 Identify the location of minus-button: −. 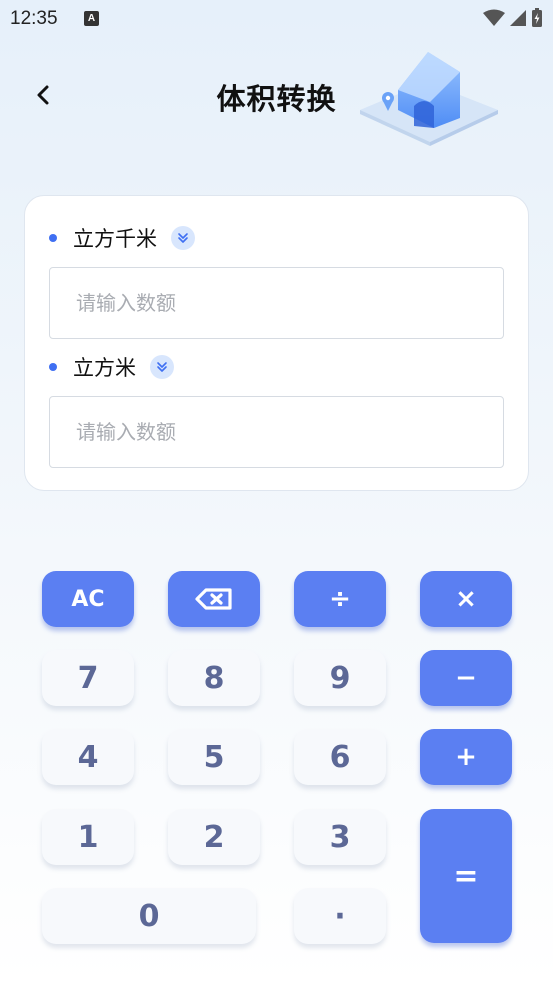
(466, 678).